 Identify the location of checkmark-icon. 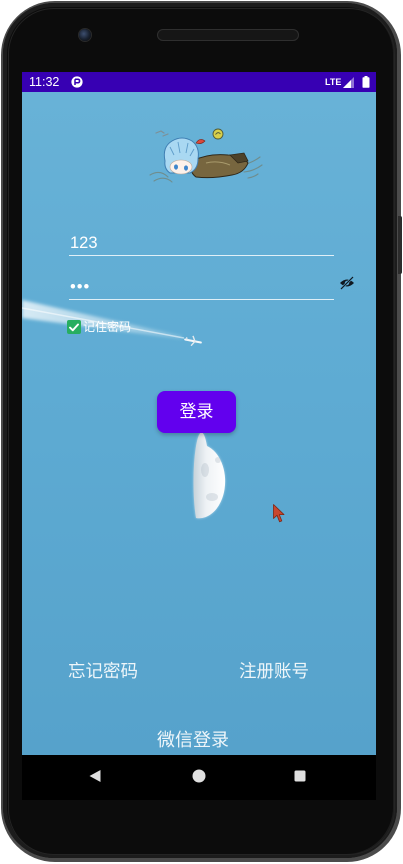
(74, 327).